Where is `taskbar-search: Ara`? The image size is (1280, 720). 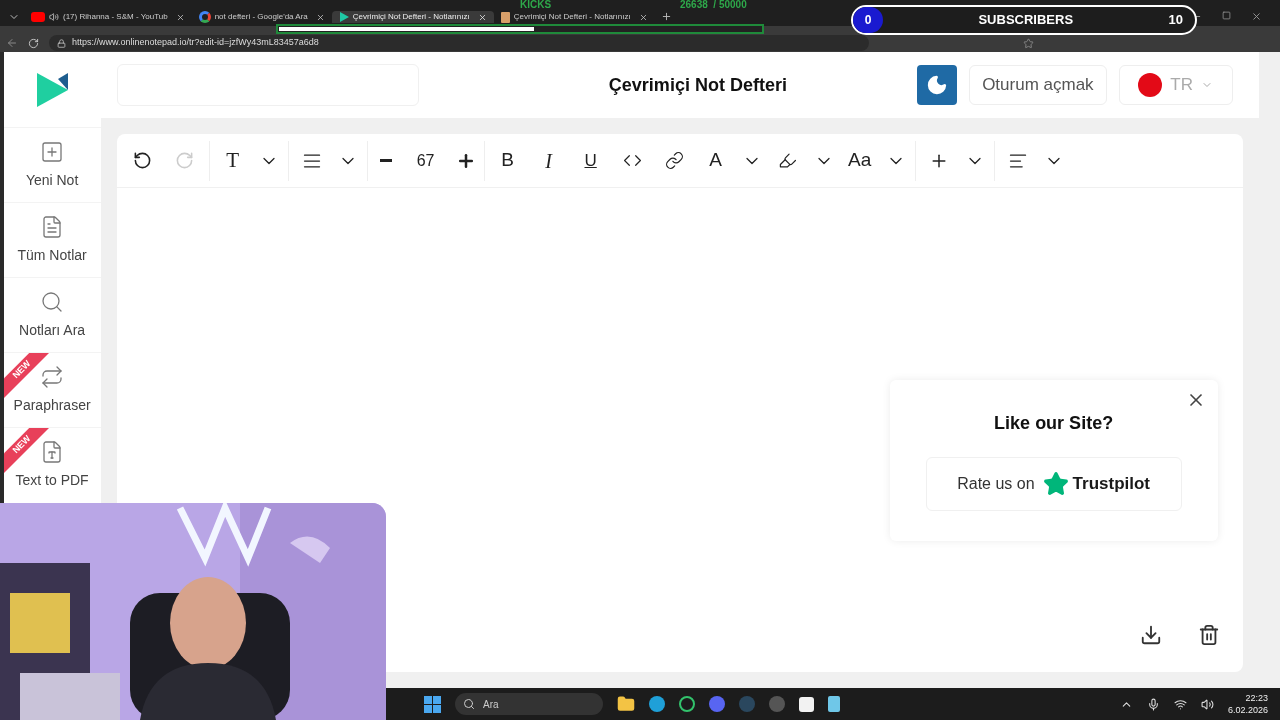
taskbar-search: Ara is located at coordinates (529, 704).